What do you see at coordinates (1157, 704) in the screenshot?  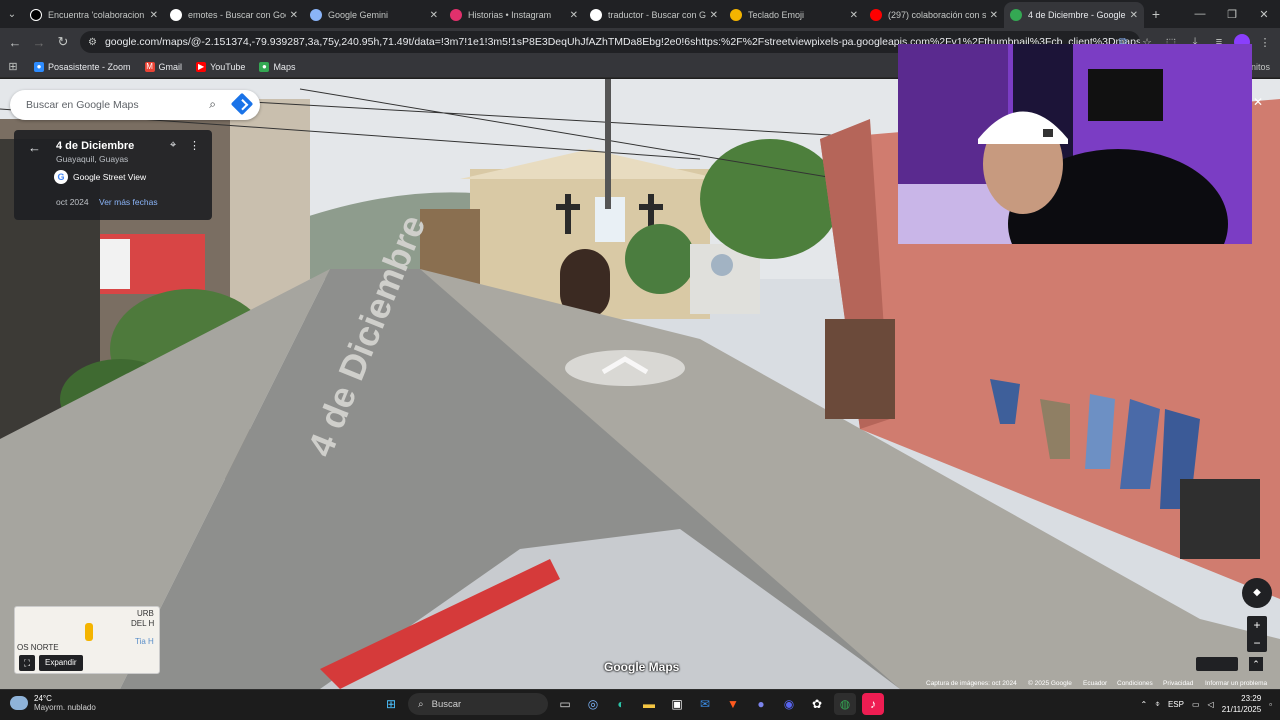 I see `microphone-icon: ⌽` at bounding box center [1157, 704].